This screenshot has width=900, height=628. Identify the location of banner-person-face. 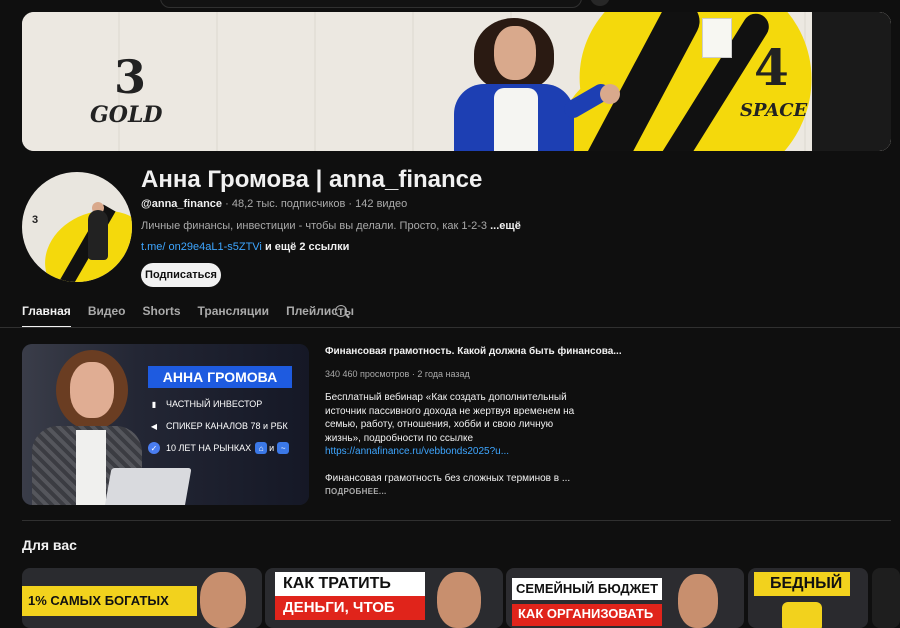
(515, 53).